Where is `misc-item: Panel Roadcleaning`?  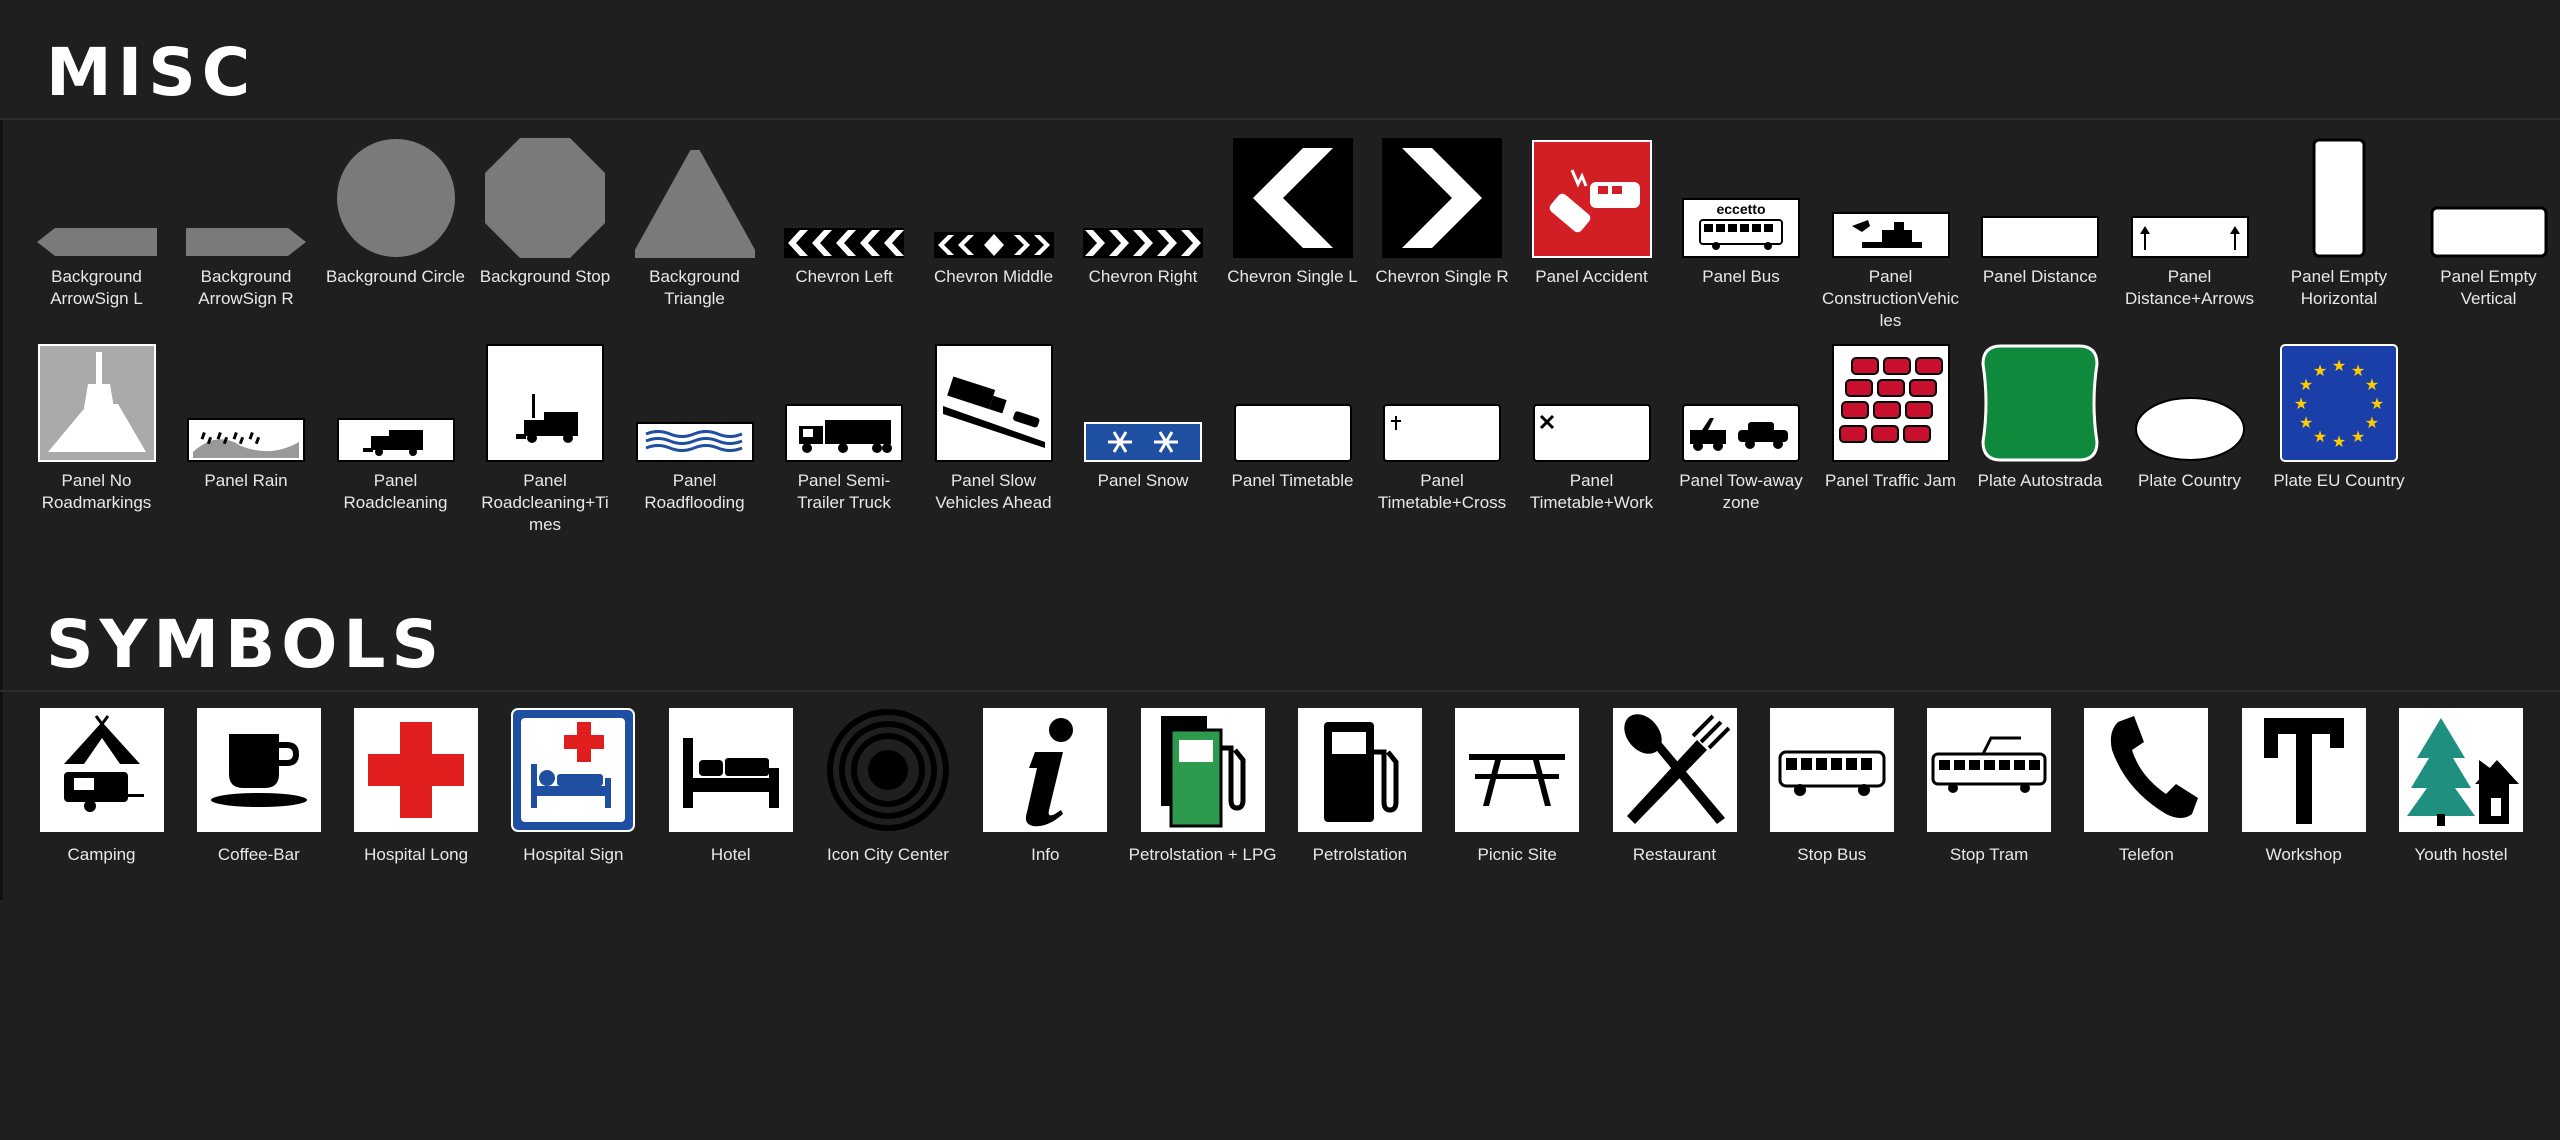
misc-item: Panel Roadcleaning is located at coordinates (395, 424).